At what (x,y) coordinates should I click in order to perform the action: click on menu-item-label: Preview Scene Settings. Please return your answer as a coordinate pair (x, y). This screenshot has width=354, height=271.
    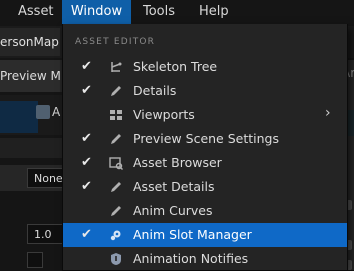
    Looking at the image, I should click on (206, 138).